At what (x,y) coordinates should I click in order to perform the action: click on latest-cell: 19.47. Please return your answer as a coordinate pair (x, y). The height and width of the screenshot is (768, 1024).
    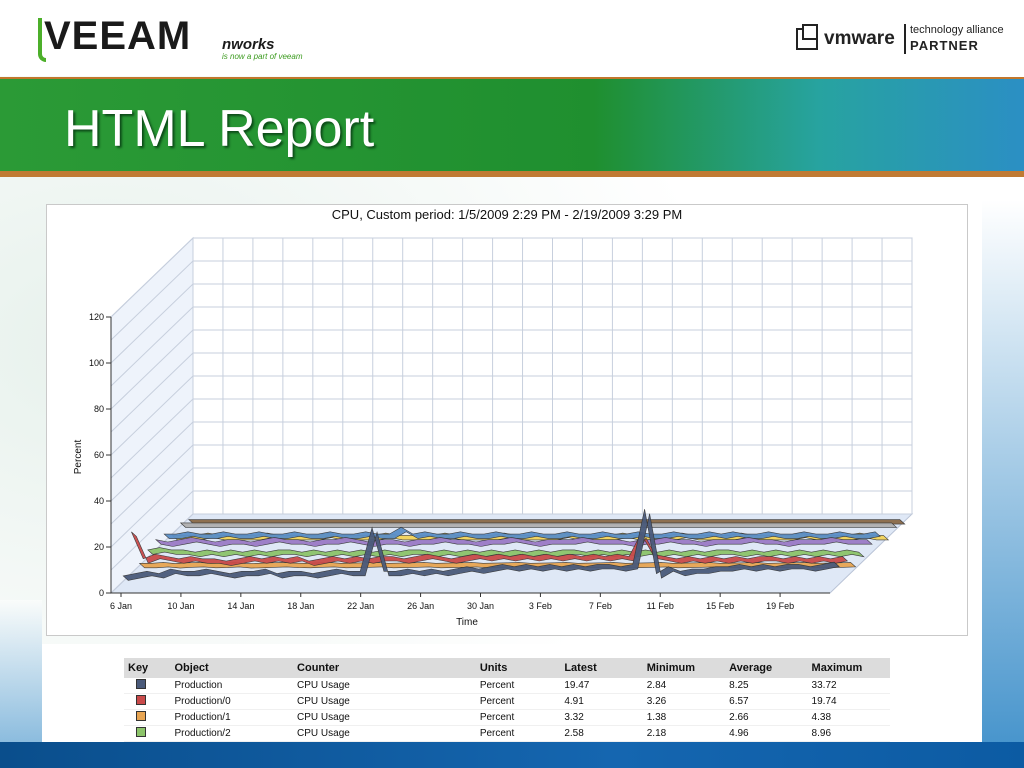
    Looking at the image, I should click on (577, 685).